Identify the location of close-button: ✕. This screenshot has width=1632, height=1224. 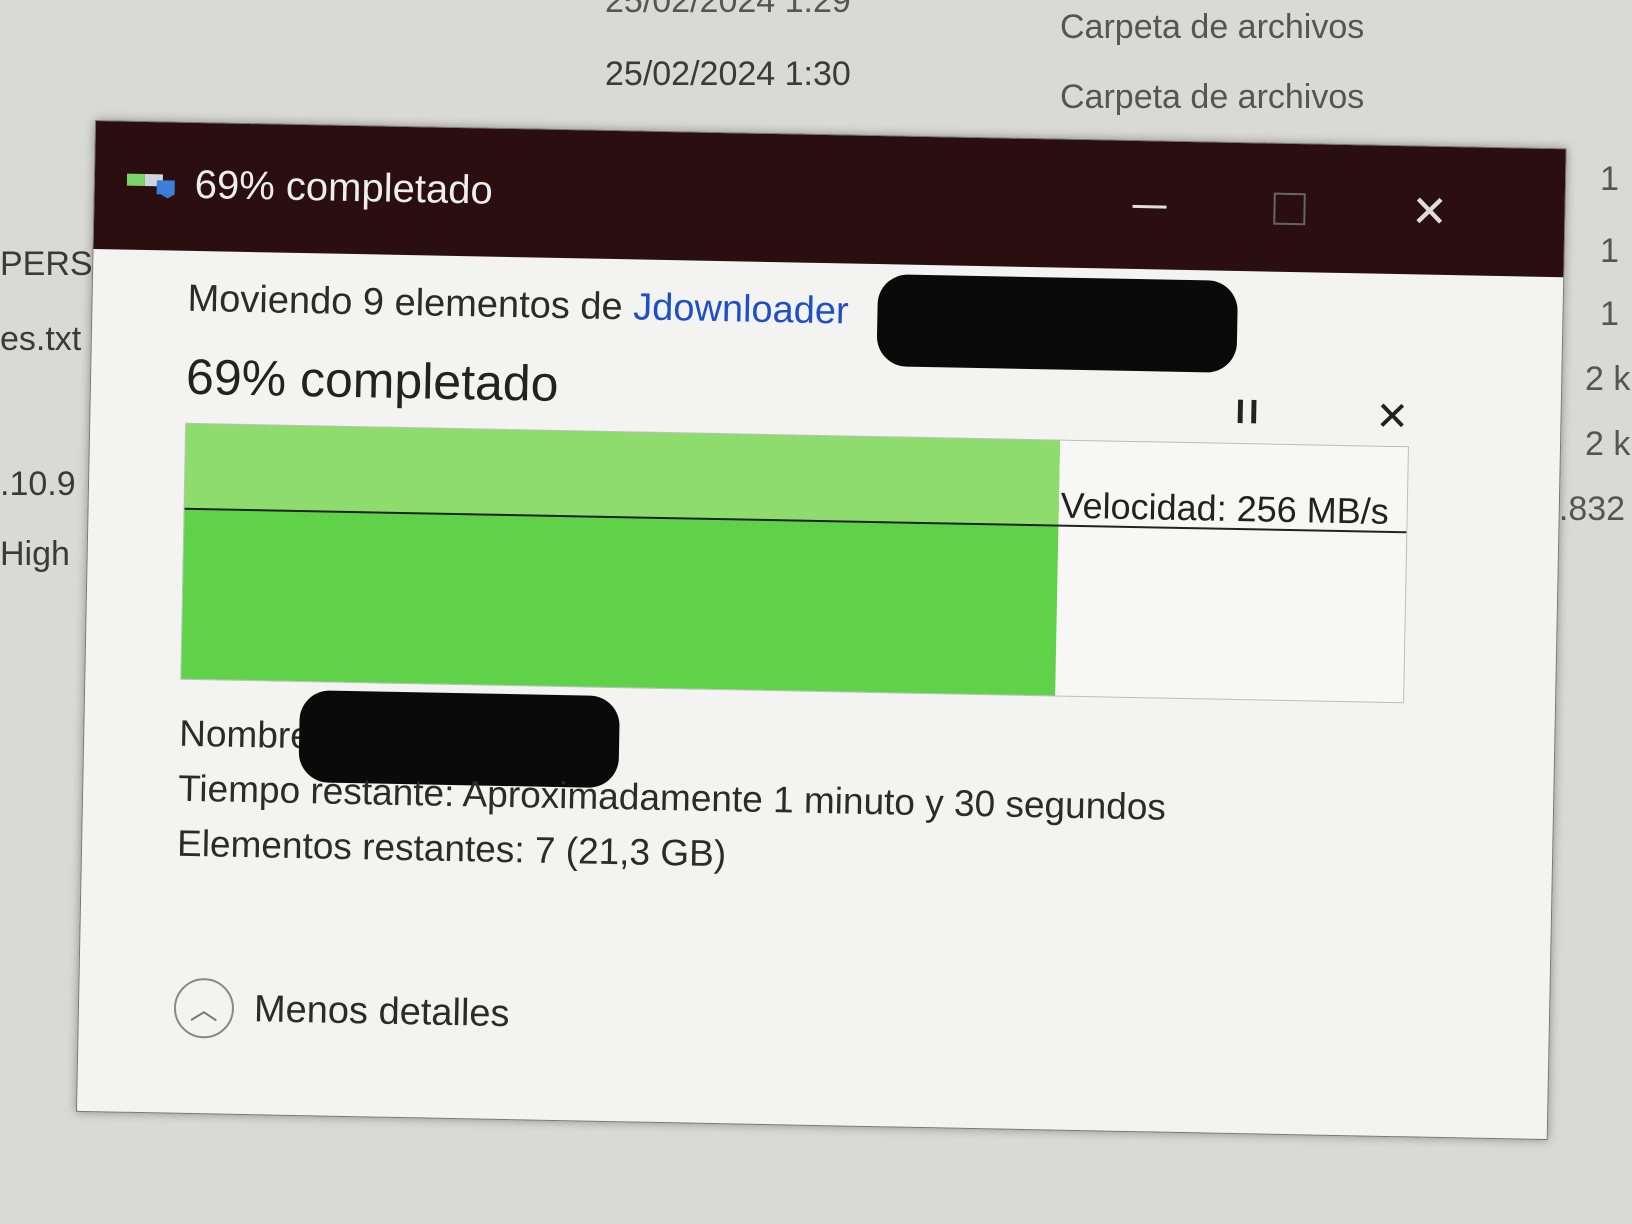
(1429, 212).